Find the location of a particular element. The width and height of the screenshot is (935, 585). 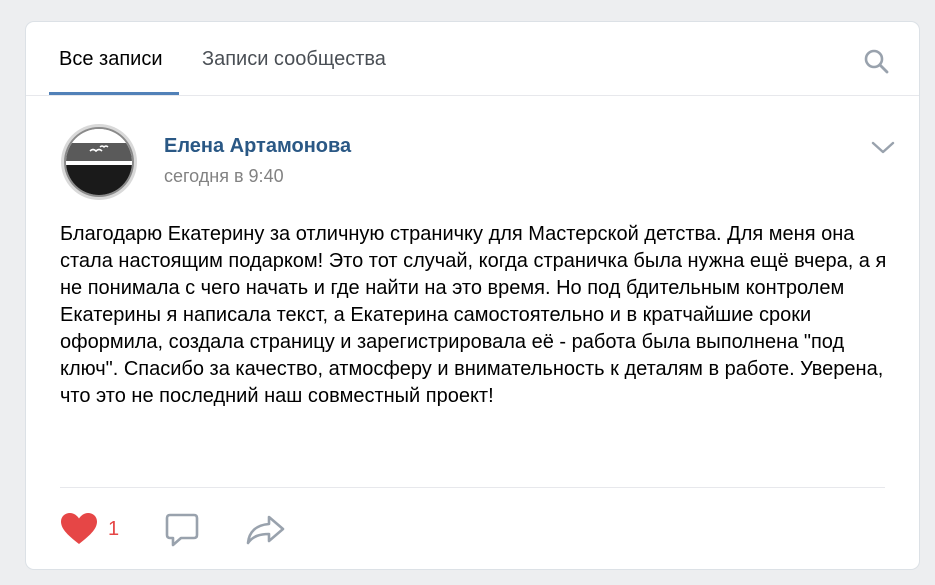

comment-icon is located at coordinates (182, 530).